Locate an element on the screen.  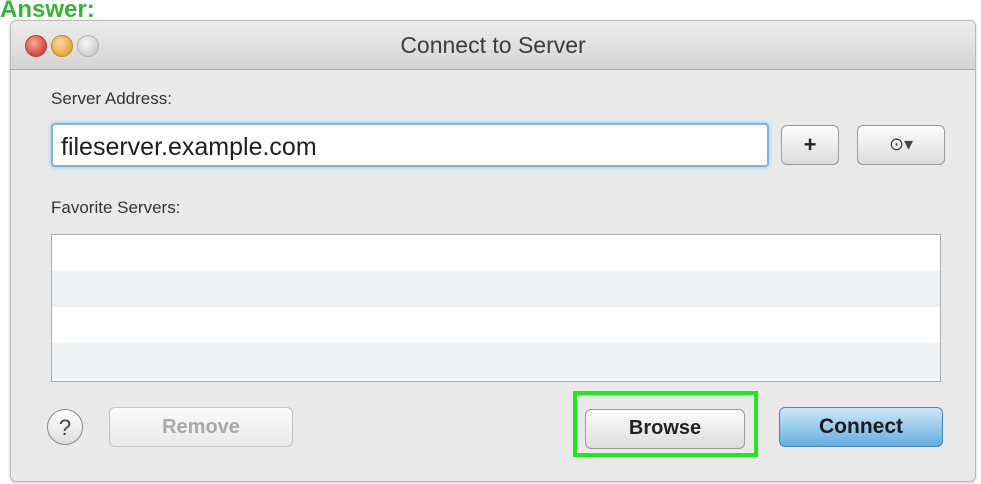
favorite-servers-label: Favorite Servers: is located at coordinates (116, 207).